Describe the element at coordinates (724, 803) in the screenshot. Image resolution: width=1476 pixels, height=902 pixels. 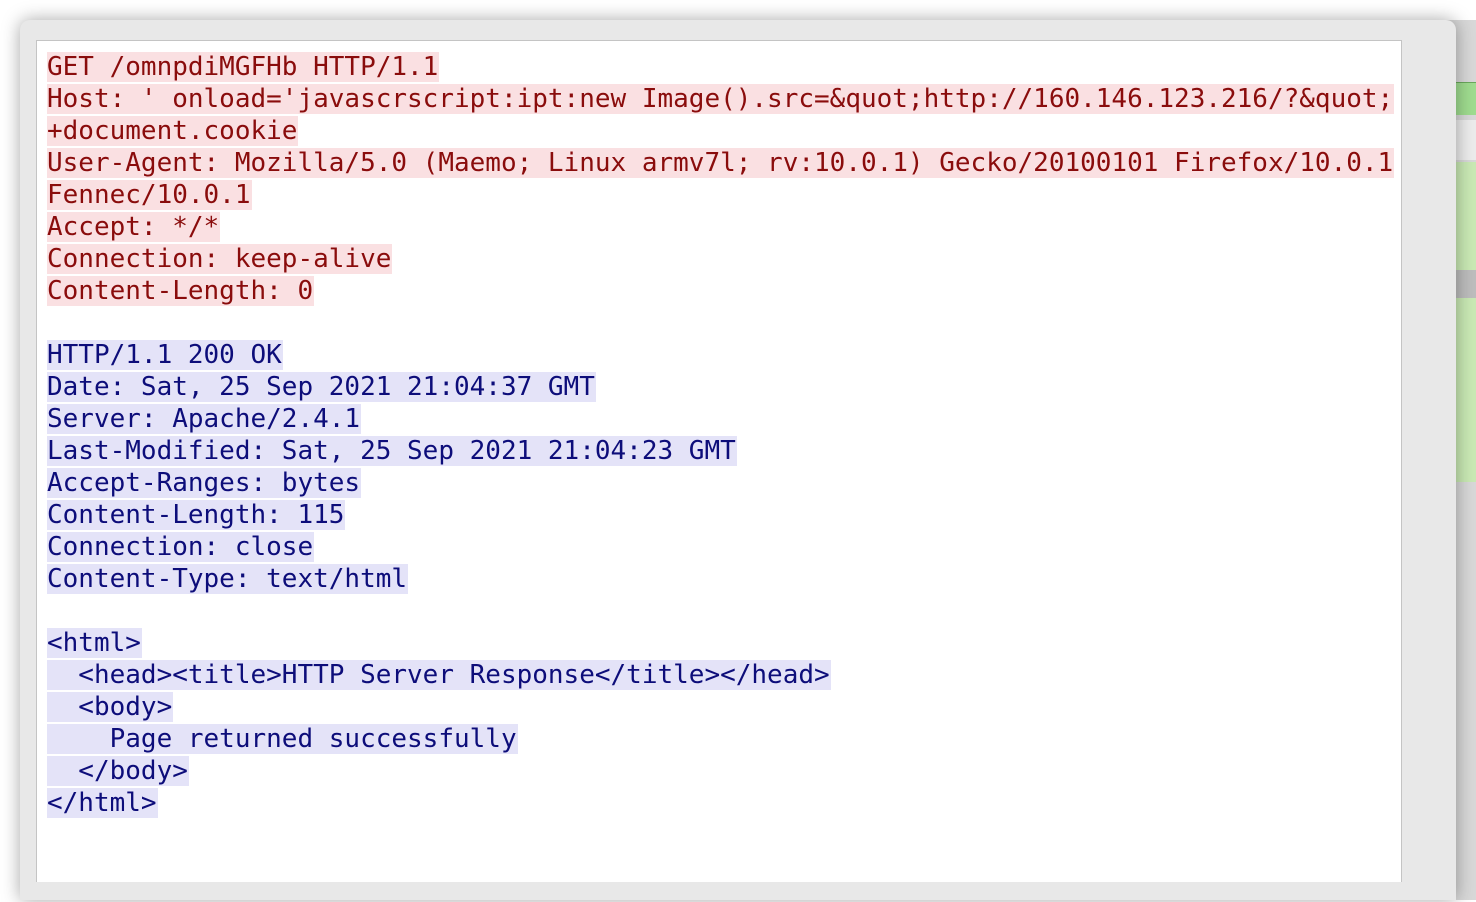
I see `response-body-line: </html>` at that location.